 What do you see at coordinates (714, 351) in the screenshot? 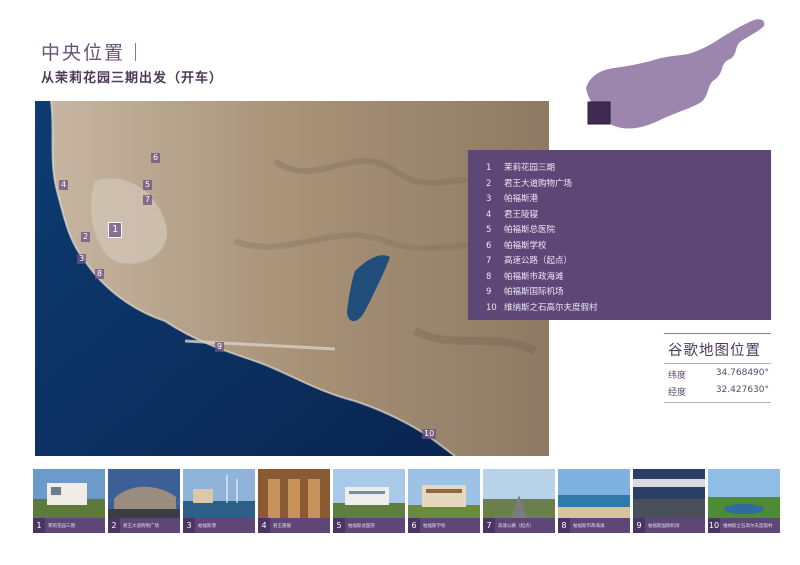
I see `coordinates-title: 谷歌地图位置` at bounding box center [714, 351].